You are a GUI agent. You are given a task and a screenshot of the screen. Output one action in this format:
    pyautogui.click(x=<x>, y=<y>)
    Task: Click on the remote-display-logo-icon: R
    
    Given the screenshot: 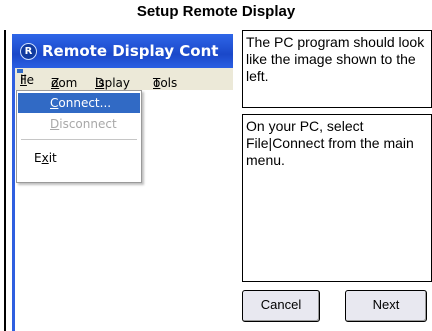 What is the action you would take?
    pyautogui.click(x=28, y=51)
    